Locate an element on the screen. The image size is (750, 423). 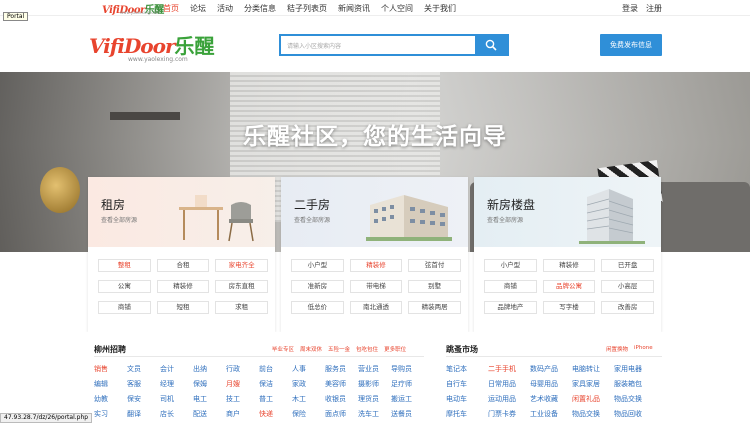
job-category-link: 司机 is located at coordinates (176, 399).